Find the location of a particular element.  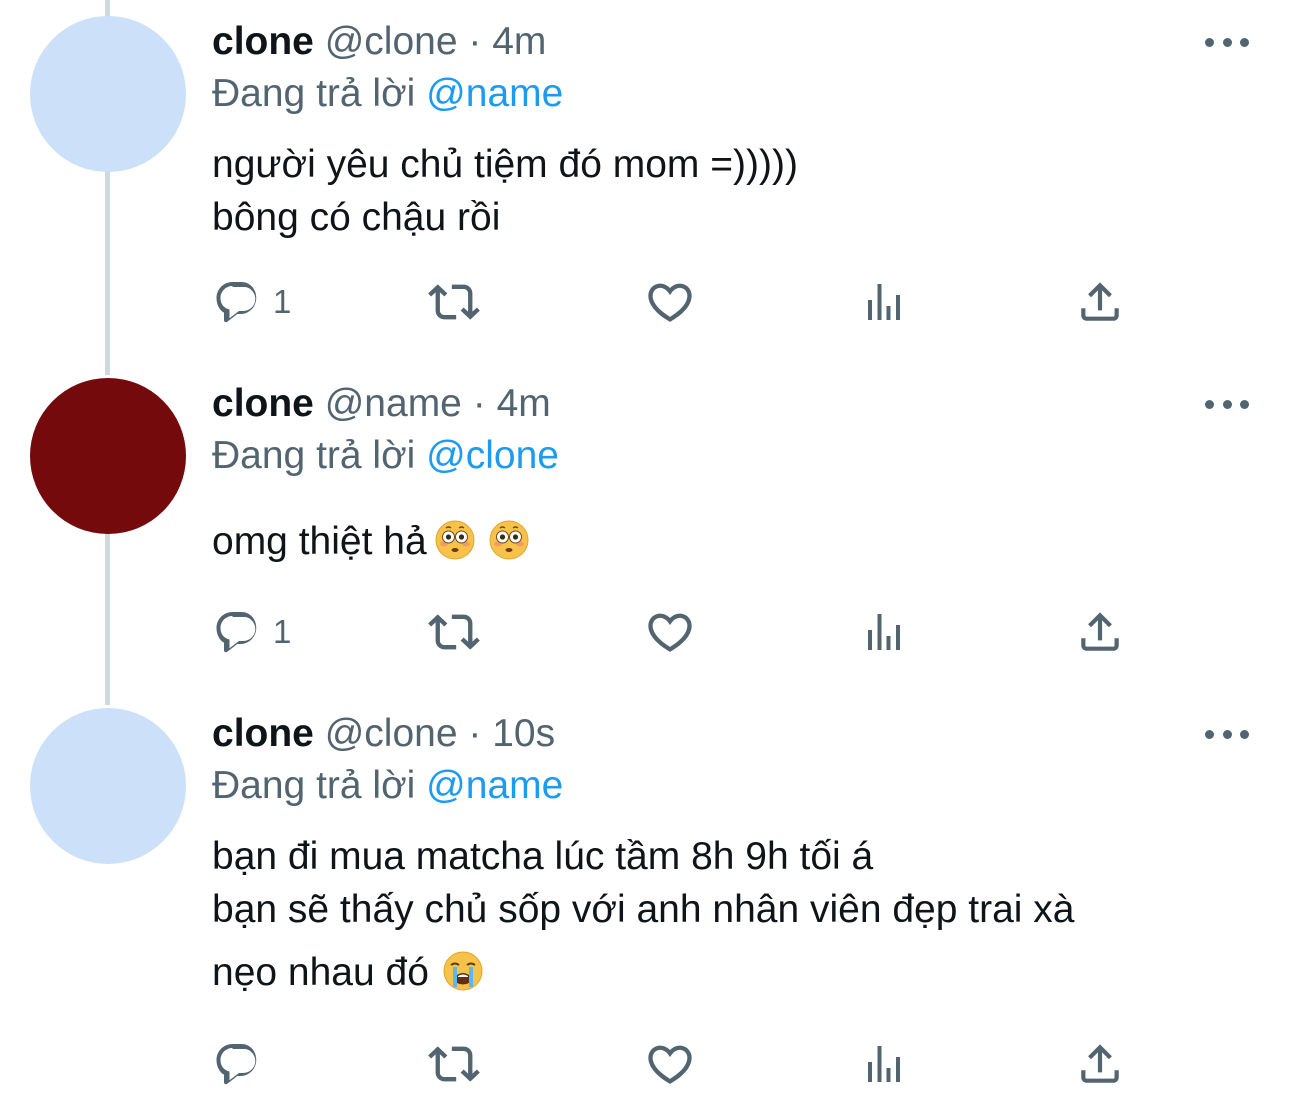

tweet-header: clone @clone · 4m is located at coordinates (379, 42).